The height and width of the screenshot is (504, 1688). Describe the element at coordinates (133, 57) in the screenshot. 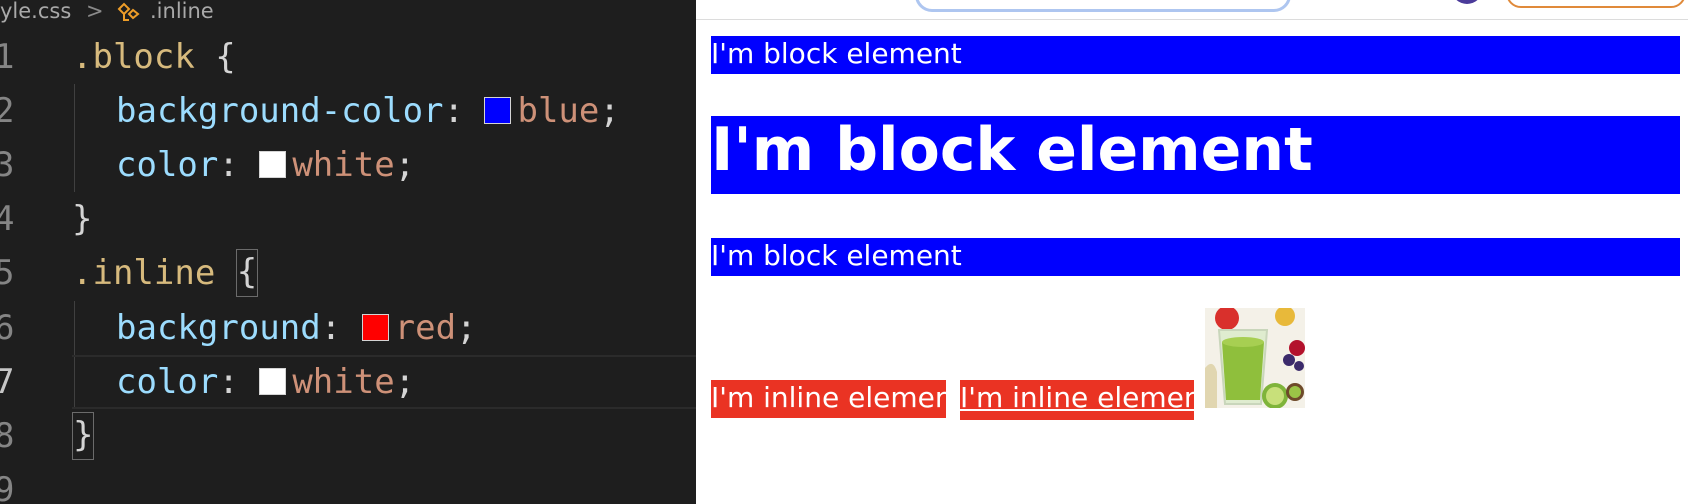

I see `css-selector: .block` at that location.